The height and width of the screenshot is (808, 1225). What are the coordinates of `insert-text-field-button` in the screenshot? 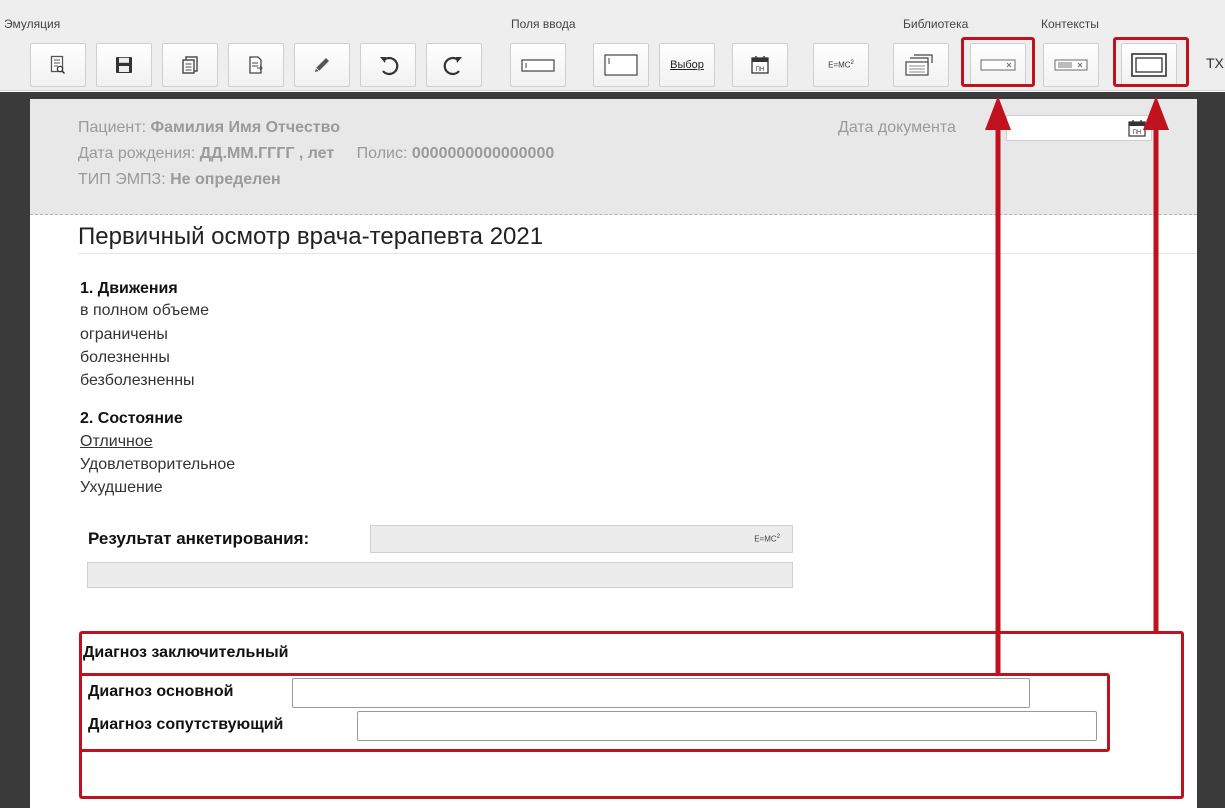 It's located at (538, 65).